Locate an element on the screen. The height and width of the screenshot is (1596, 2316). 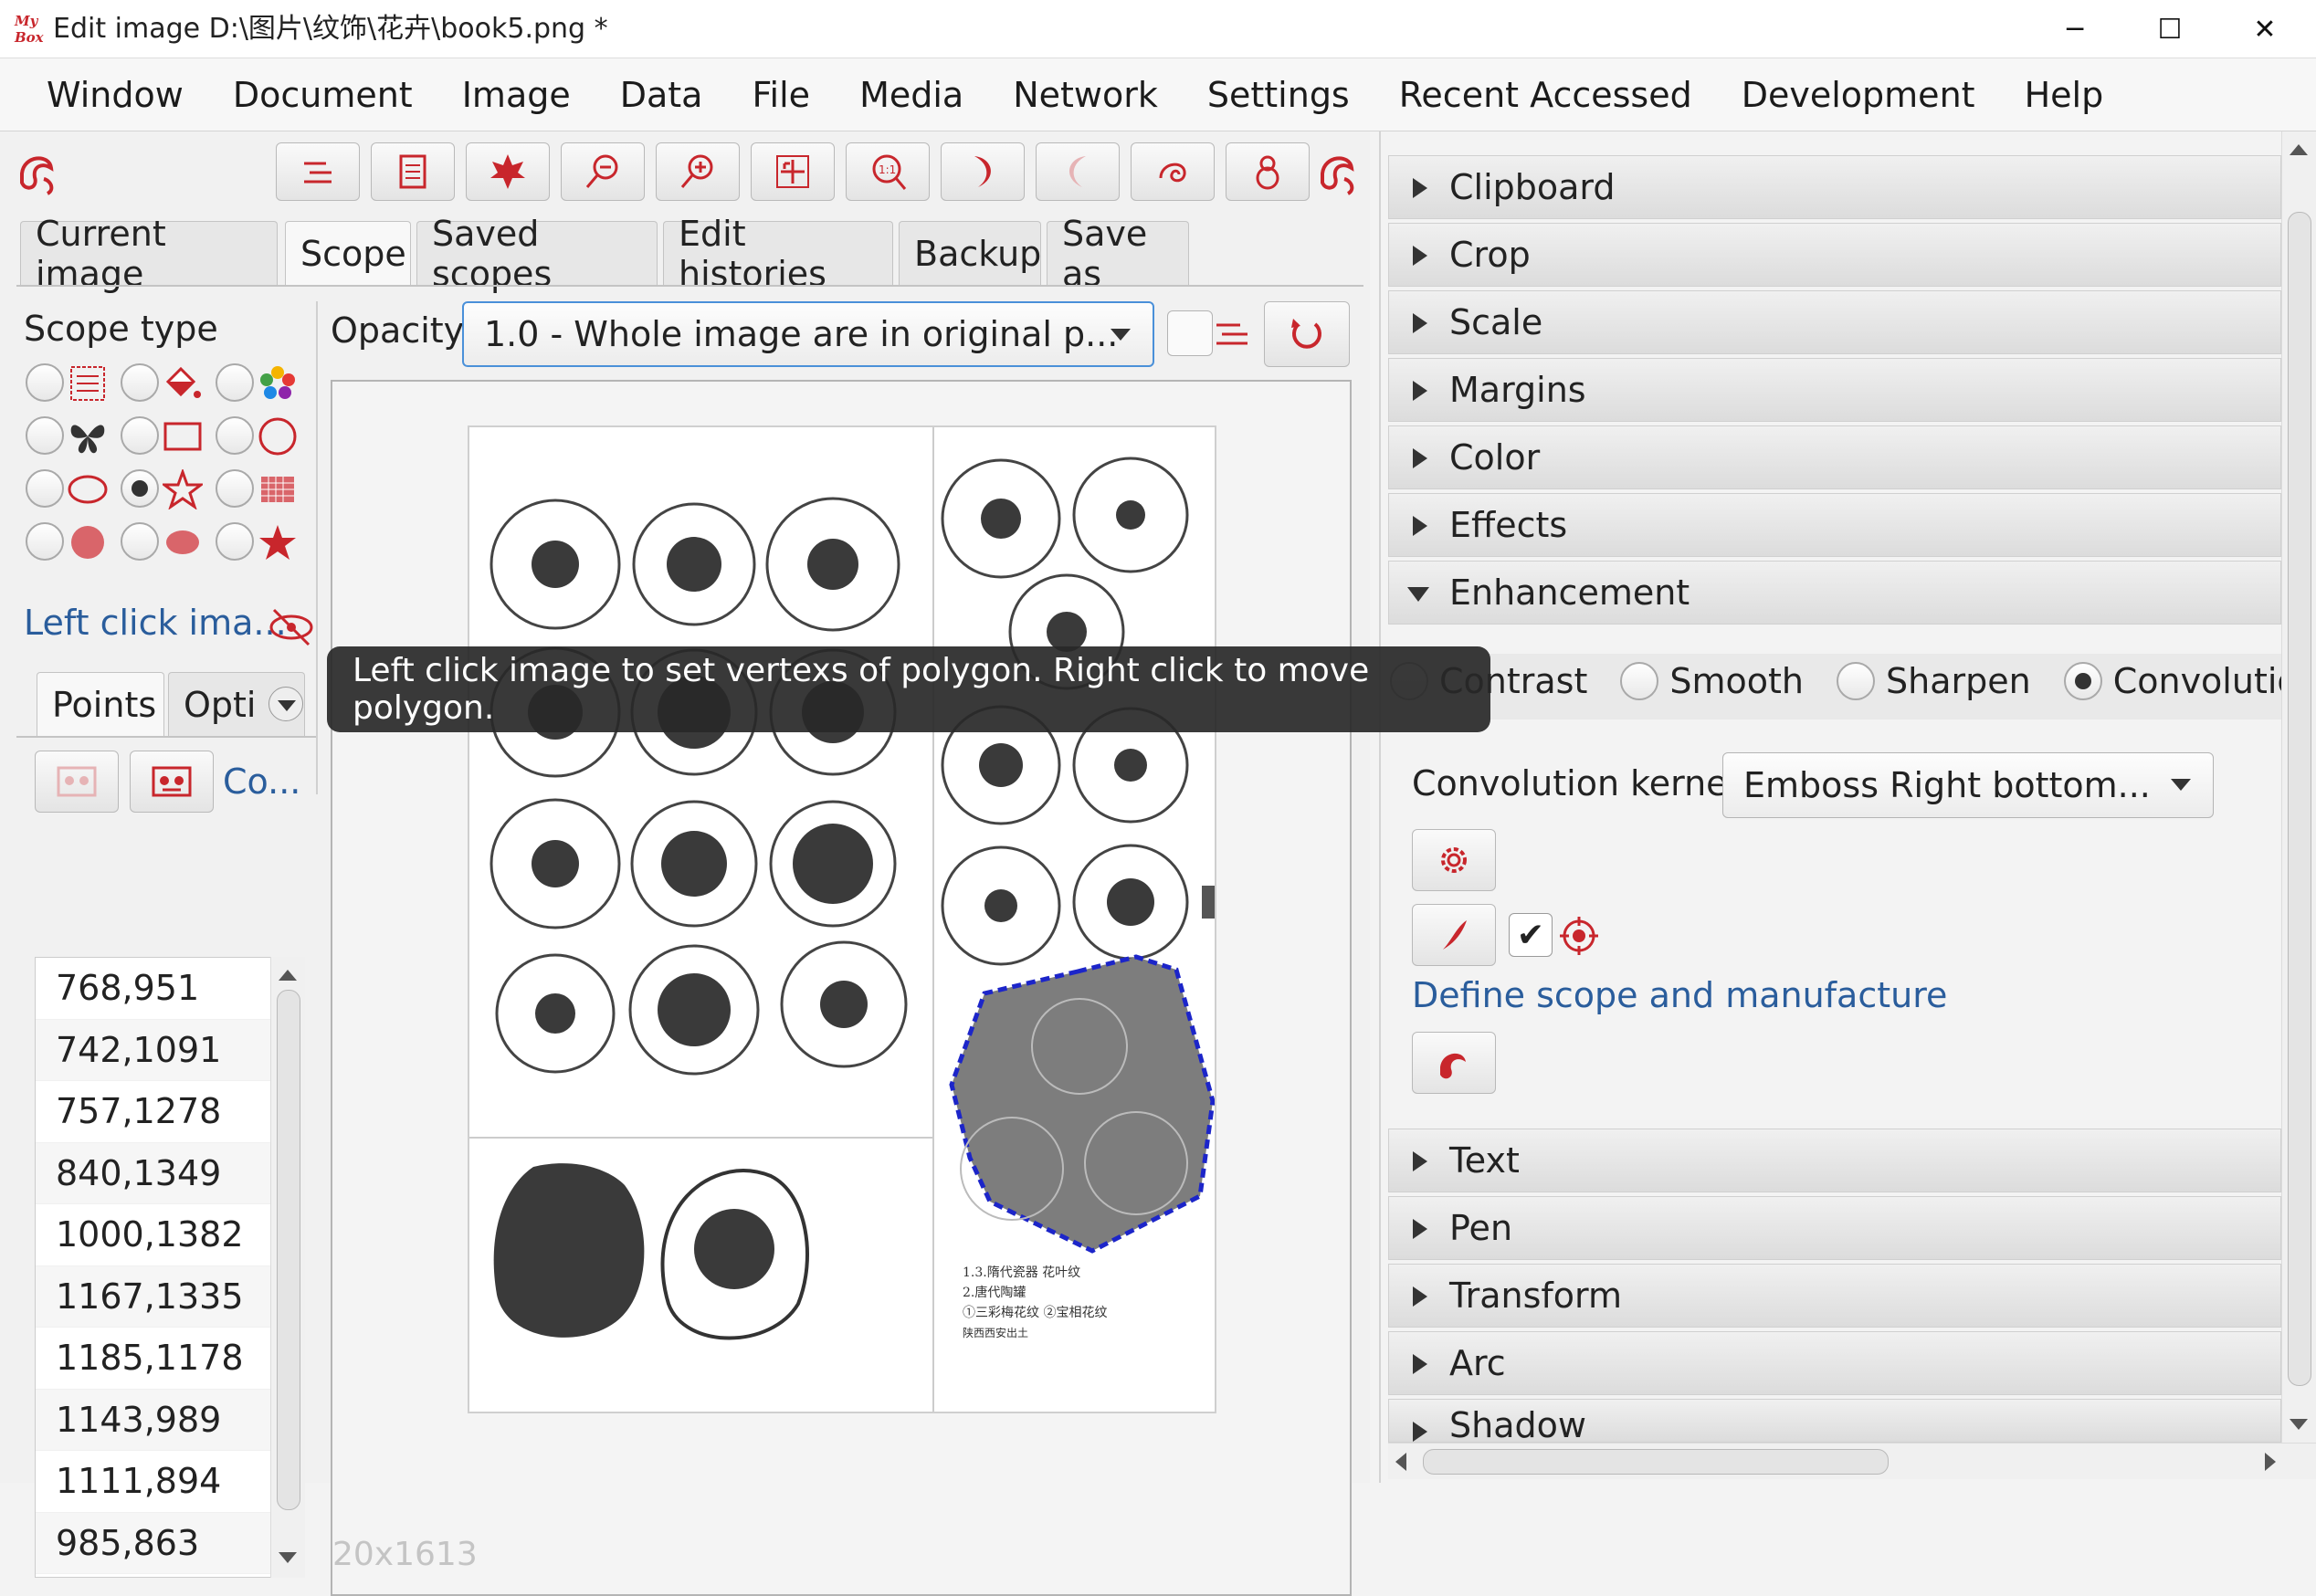
tab-points: Points is located at coordinates (100, 704).